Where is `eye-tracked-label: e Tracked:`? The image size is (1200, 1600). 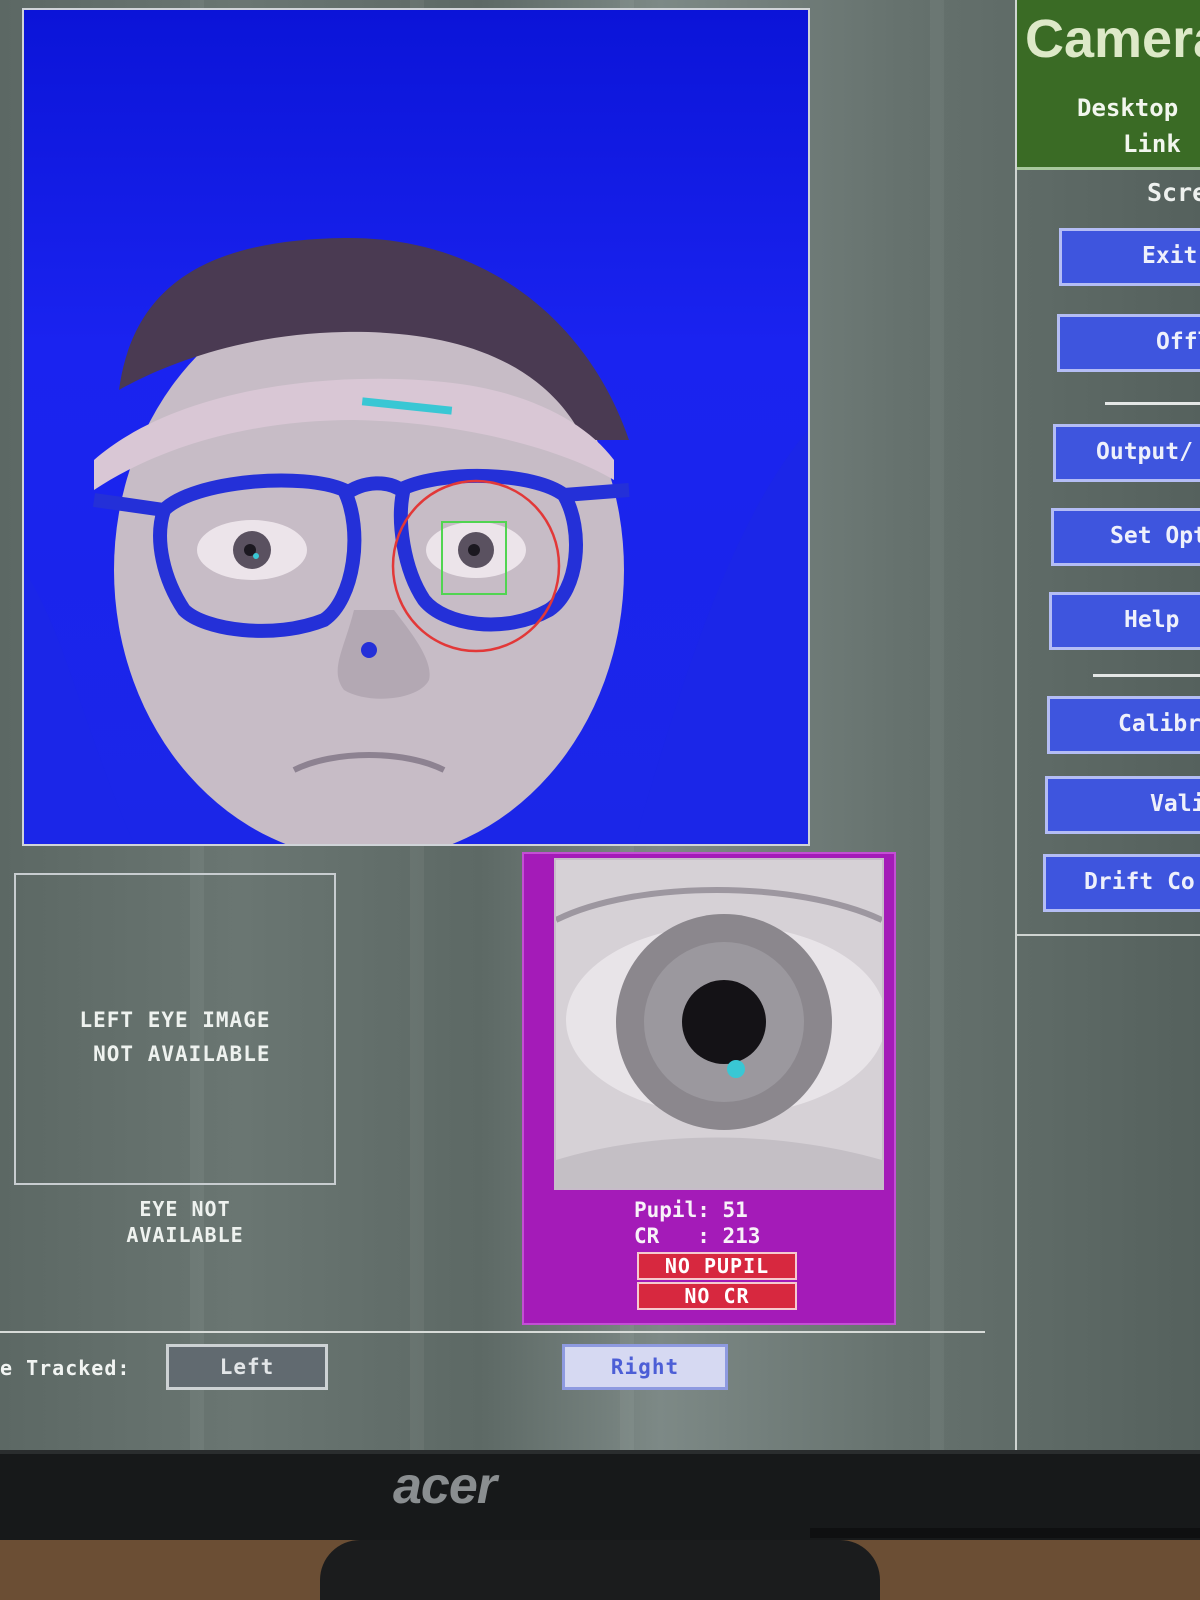
eye-tracked-label: e Tracked: is located at coordinates (65, 1368).